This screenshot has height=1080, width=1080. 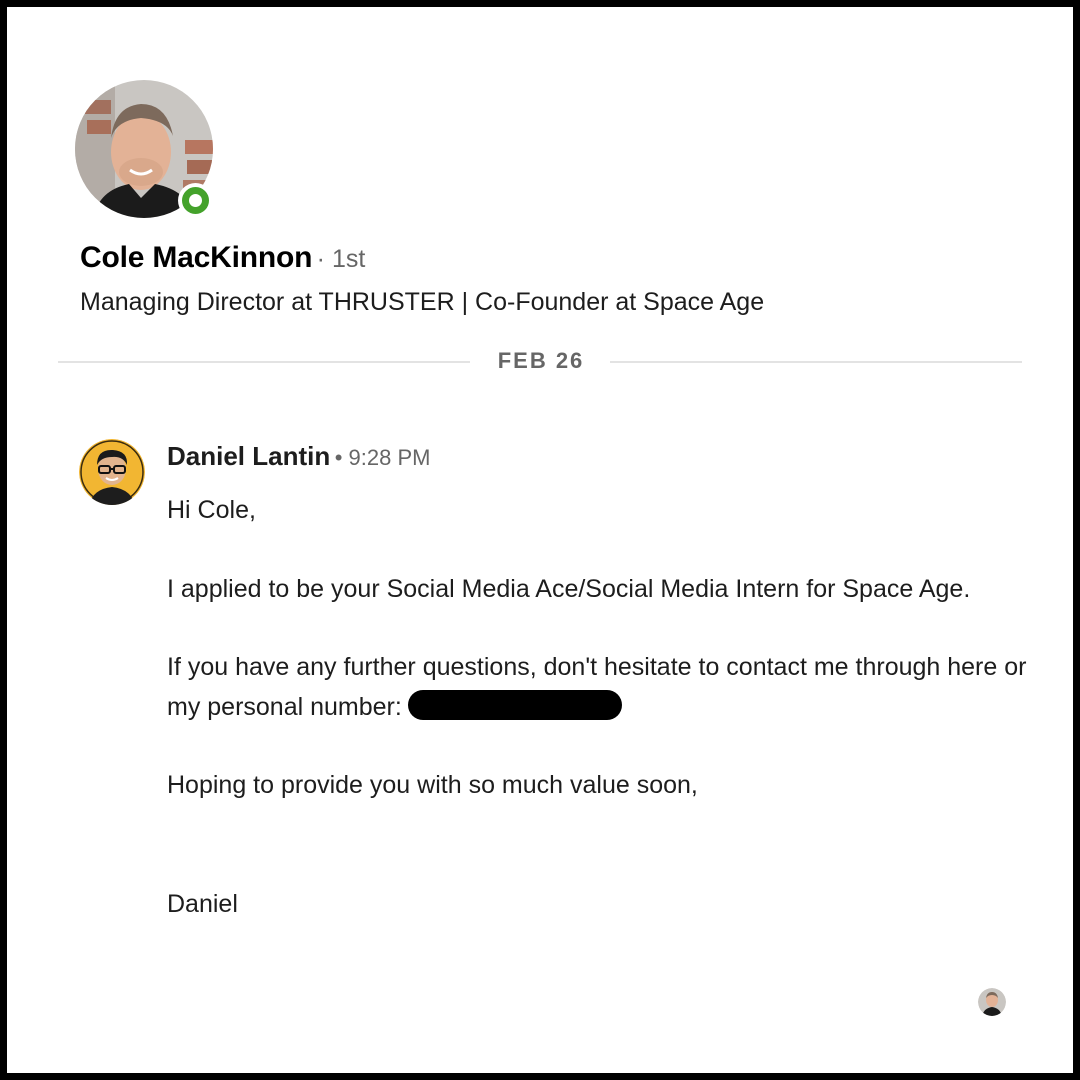 I want to click on sender-avatar, so click(x=112, y=472).